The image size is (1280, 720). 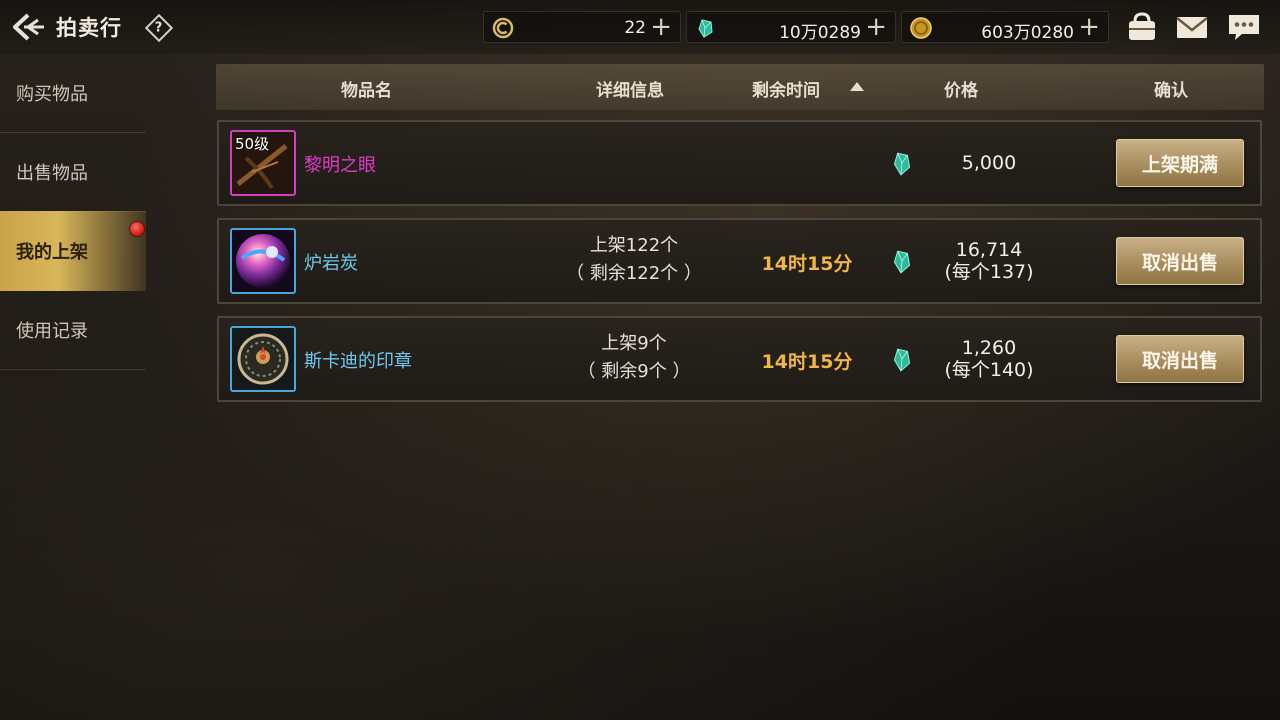 I want to click on column-header-detail: 详细信息, so click(x=630, y=91).